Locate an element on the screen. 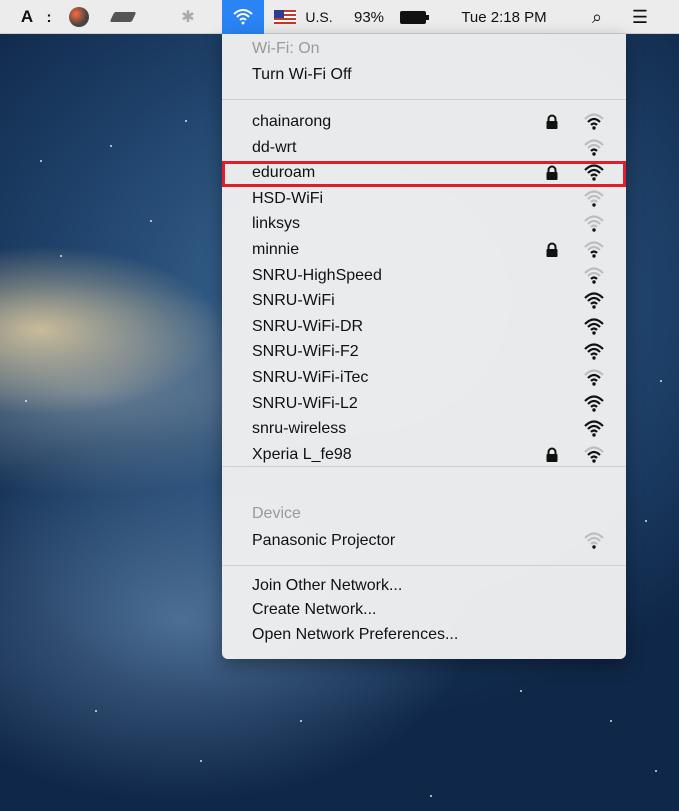  network-item-xperia-l-fe98: Xperia L_fe98 is located at coordinates (424, 455).